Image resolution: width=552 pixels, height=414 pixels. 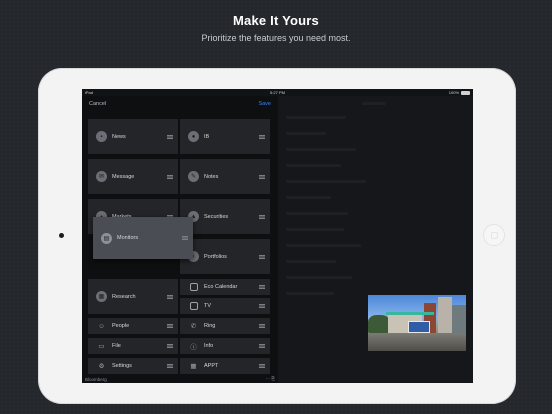 I want to click on tile-label: Ring, so click(x=210, y=326).